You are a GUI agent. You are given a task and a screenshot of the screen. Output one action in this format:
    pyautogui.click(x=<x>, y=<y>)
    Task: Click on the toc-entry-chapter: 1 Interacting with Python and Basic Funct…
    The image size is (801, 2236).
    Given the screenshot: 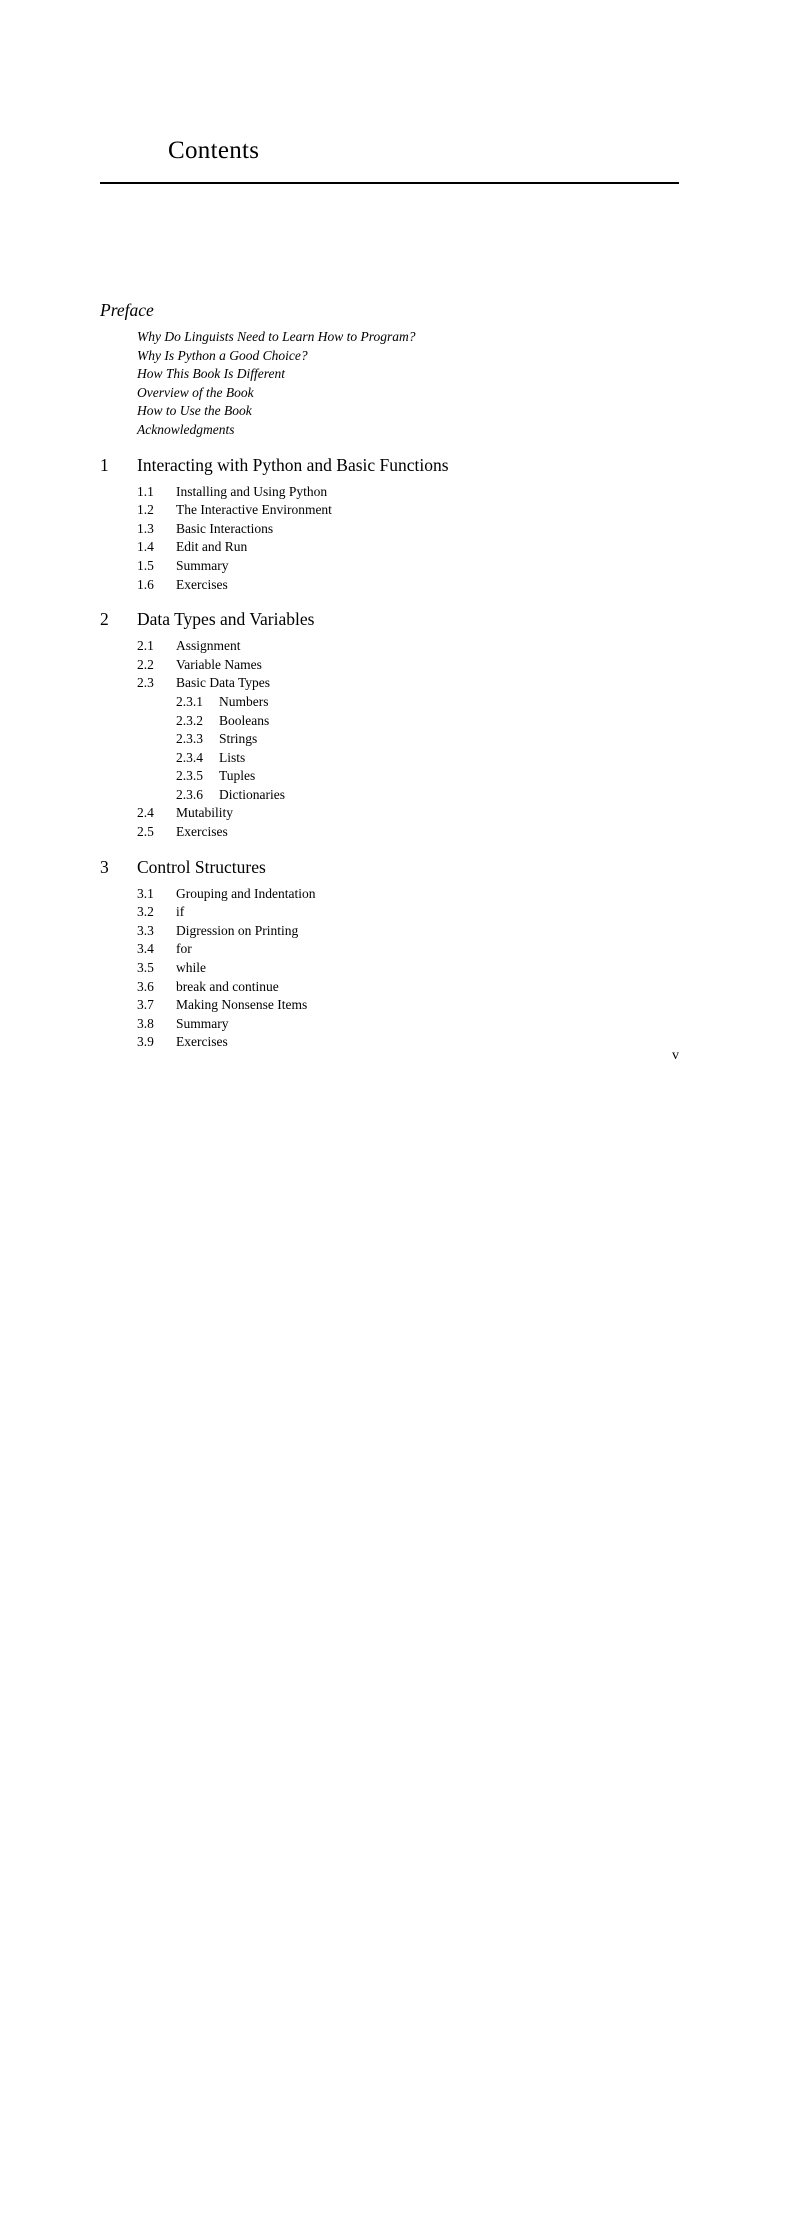 What is the action you would take?
    pyautogui.click(x=389, y=468)
    